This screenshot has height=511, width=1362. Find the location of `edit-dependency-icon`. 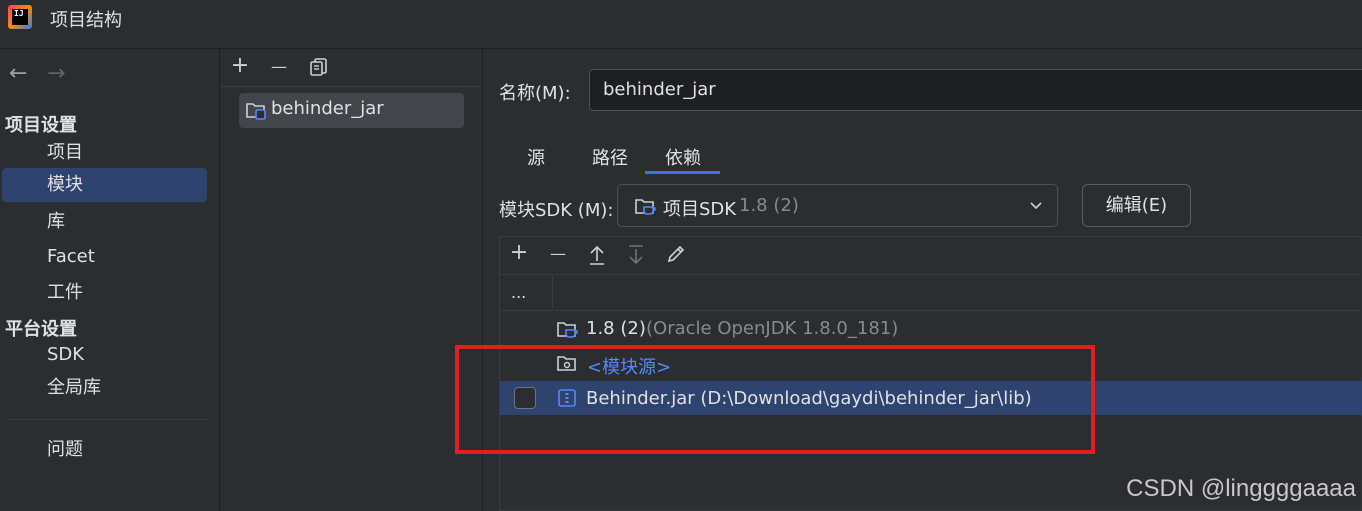

edit-dependency-icon is located at coordinates (676, 256).